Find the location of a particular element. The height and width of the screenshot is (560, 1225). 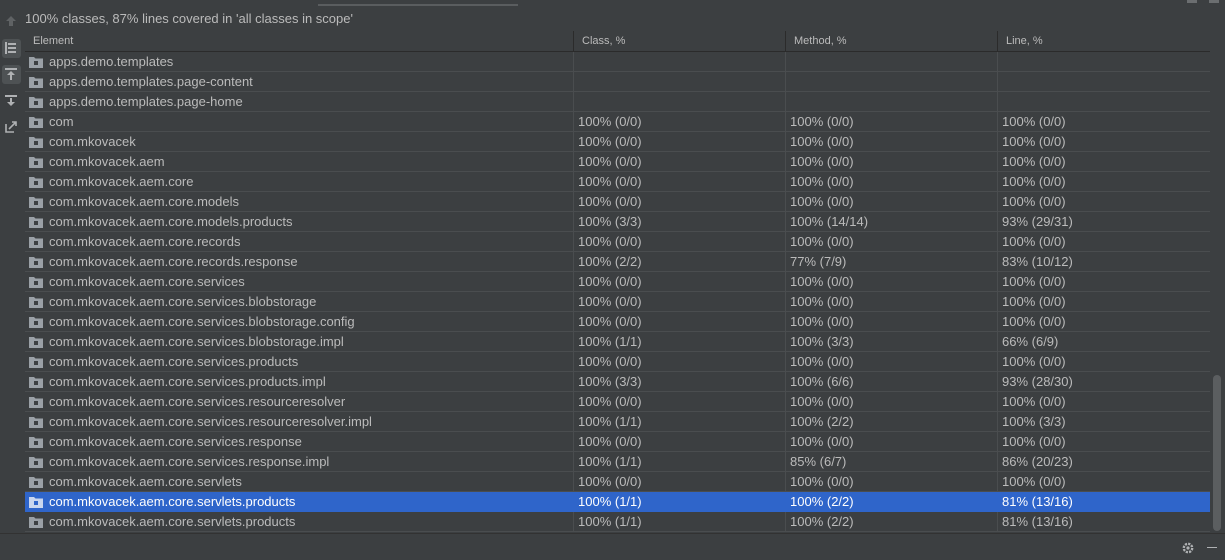

element-cell: com.mkovacek.aem is located at coordinates (299, 161).